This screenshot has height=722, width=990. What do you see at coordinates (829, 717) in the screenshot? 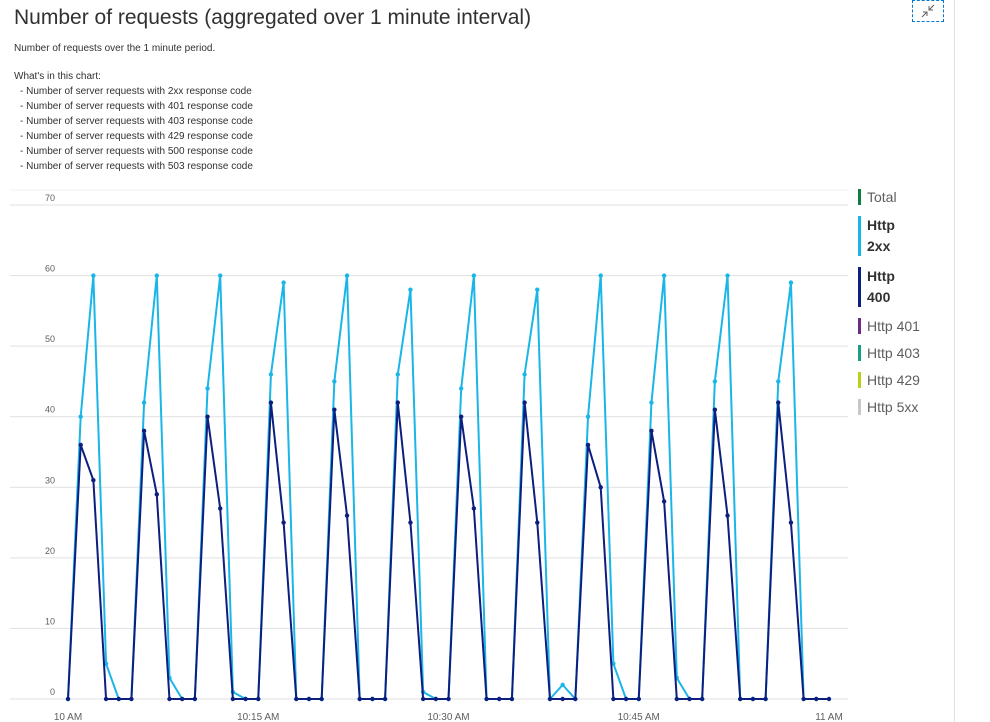
I see `x-tick-label: 11 AM` at bounding box center [829, 717].